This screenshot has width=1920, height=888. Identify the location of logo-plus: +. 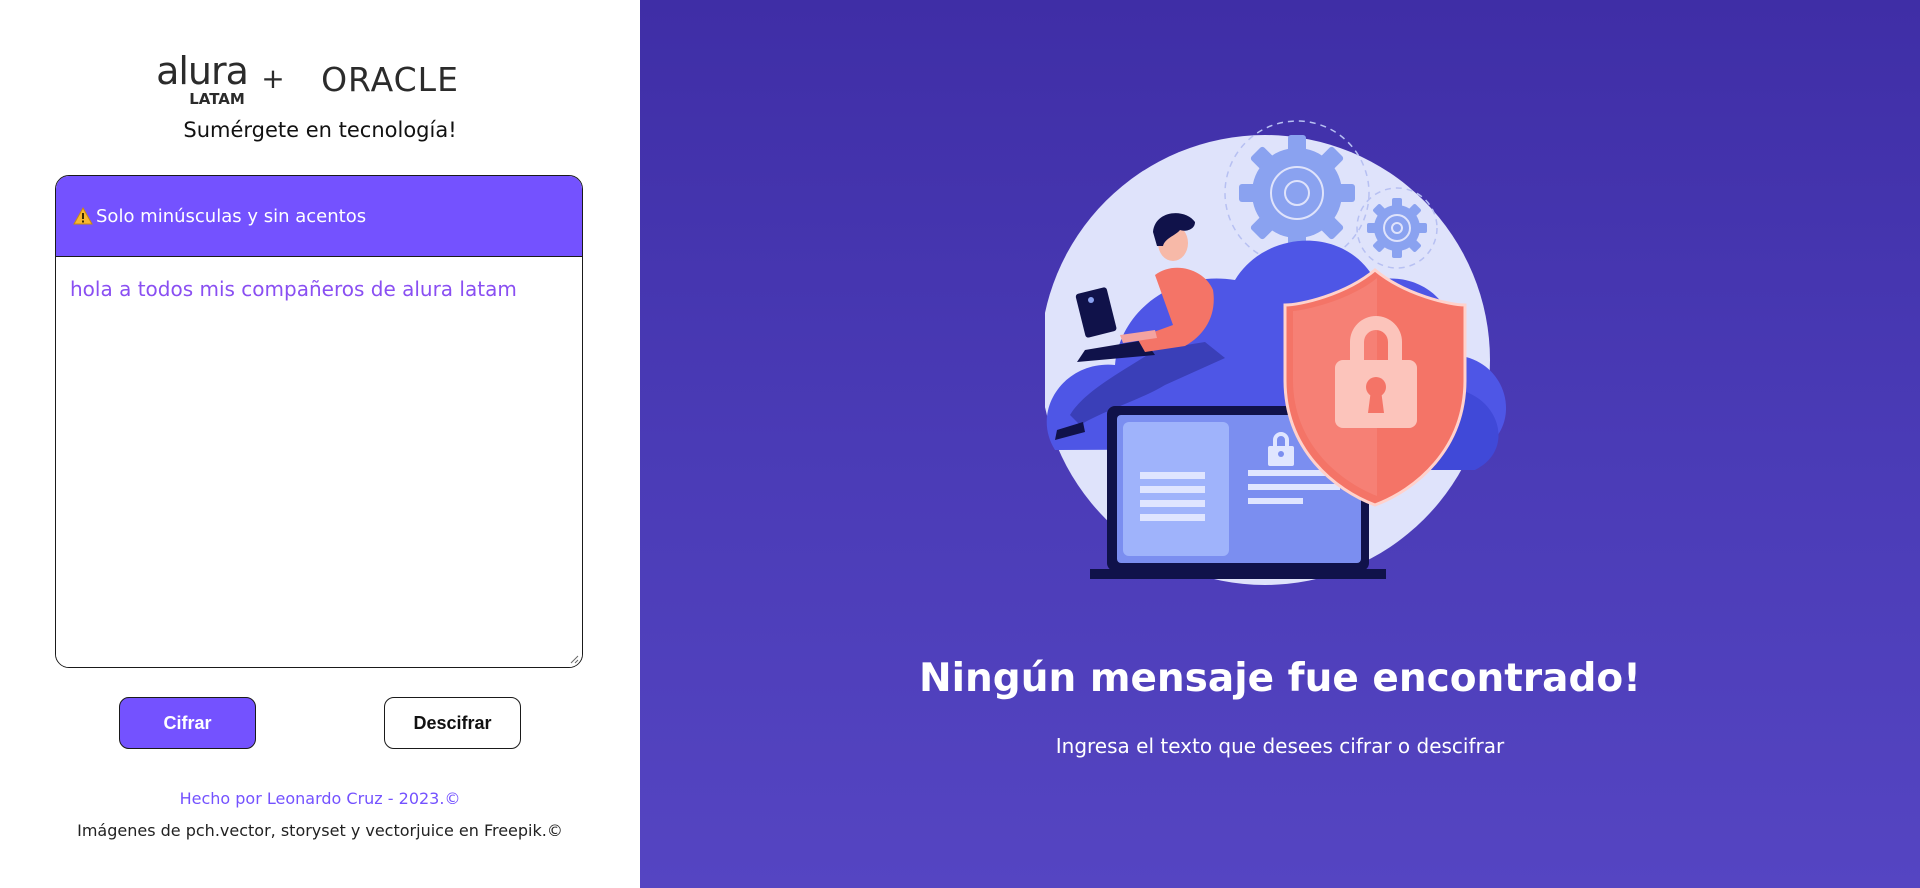
(272, 78).